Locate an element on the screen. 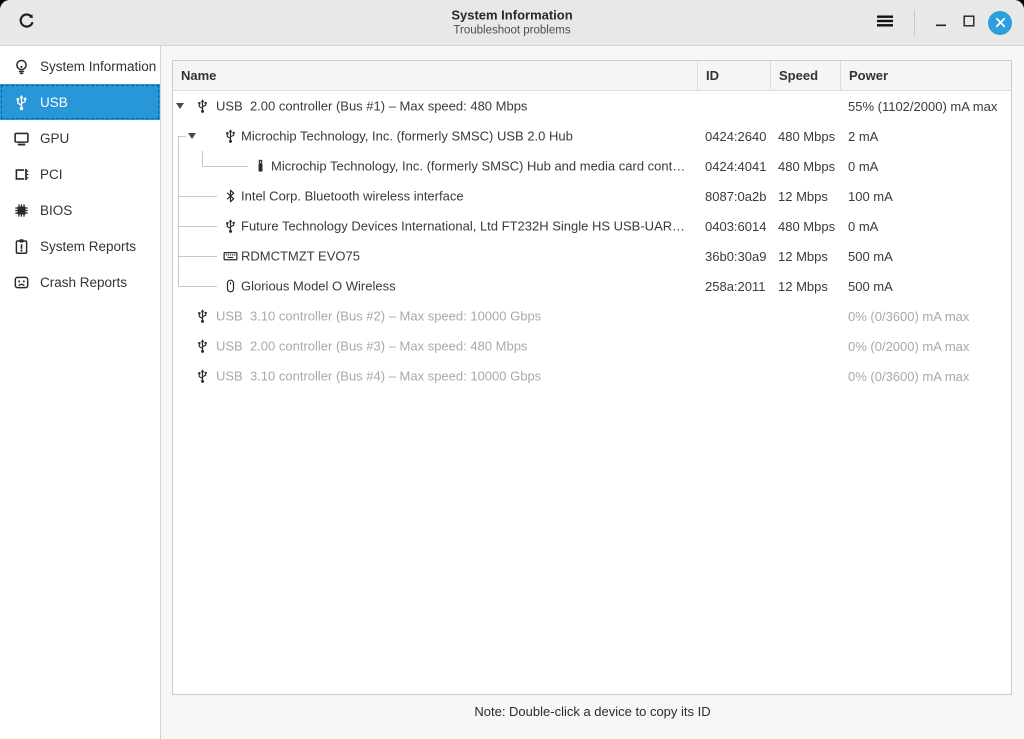 This screenshot has width=1024, height=739. refresh-icon is located at coordinates (26, 23).